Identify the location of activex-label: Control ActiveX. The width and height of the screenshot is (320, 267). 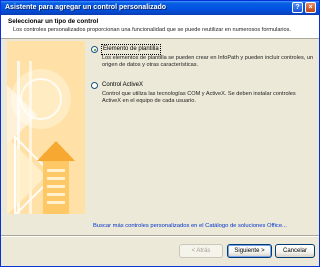
(122, 85).